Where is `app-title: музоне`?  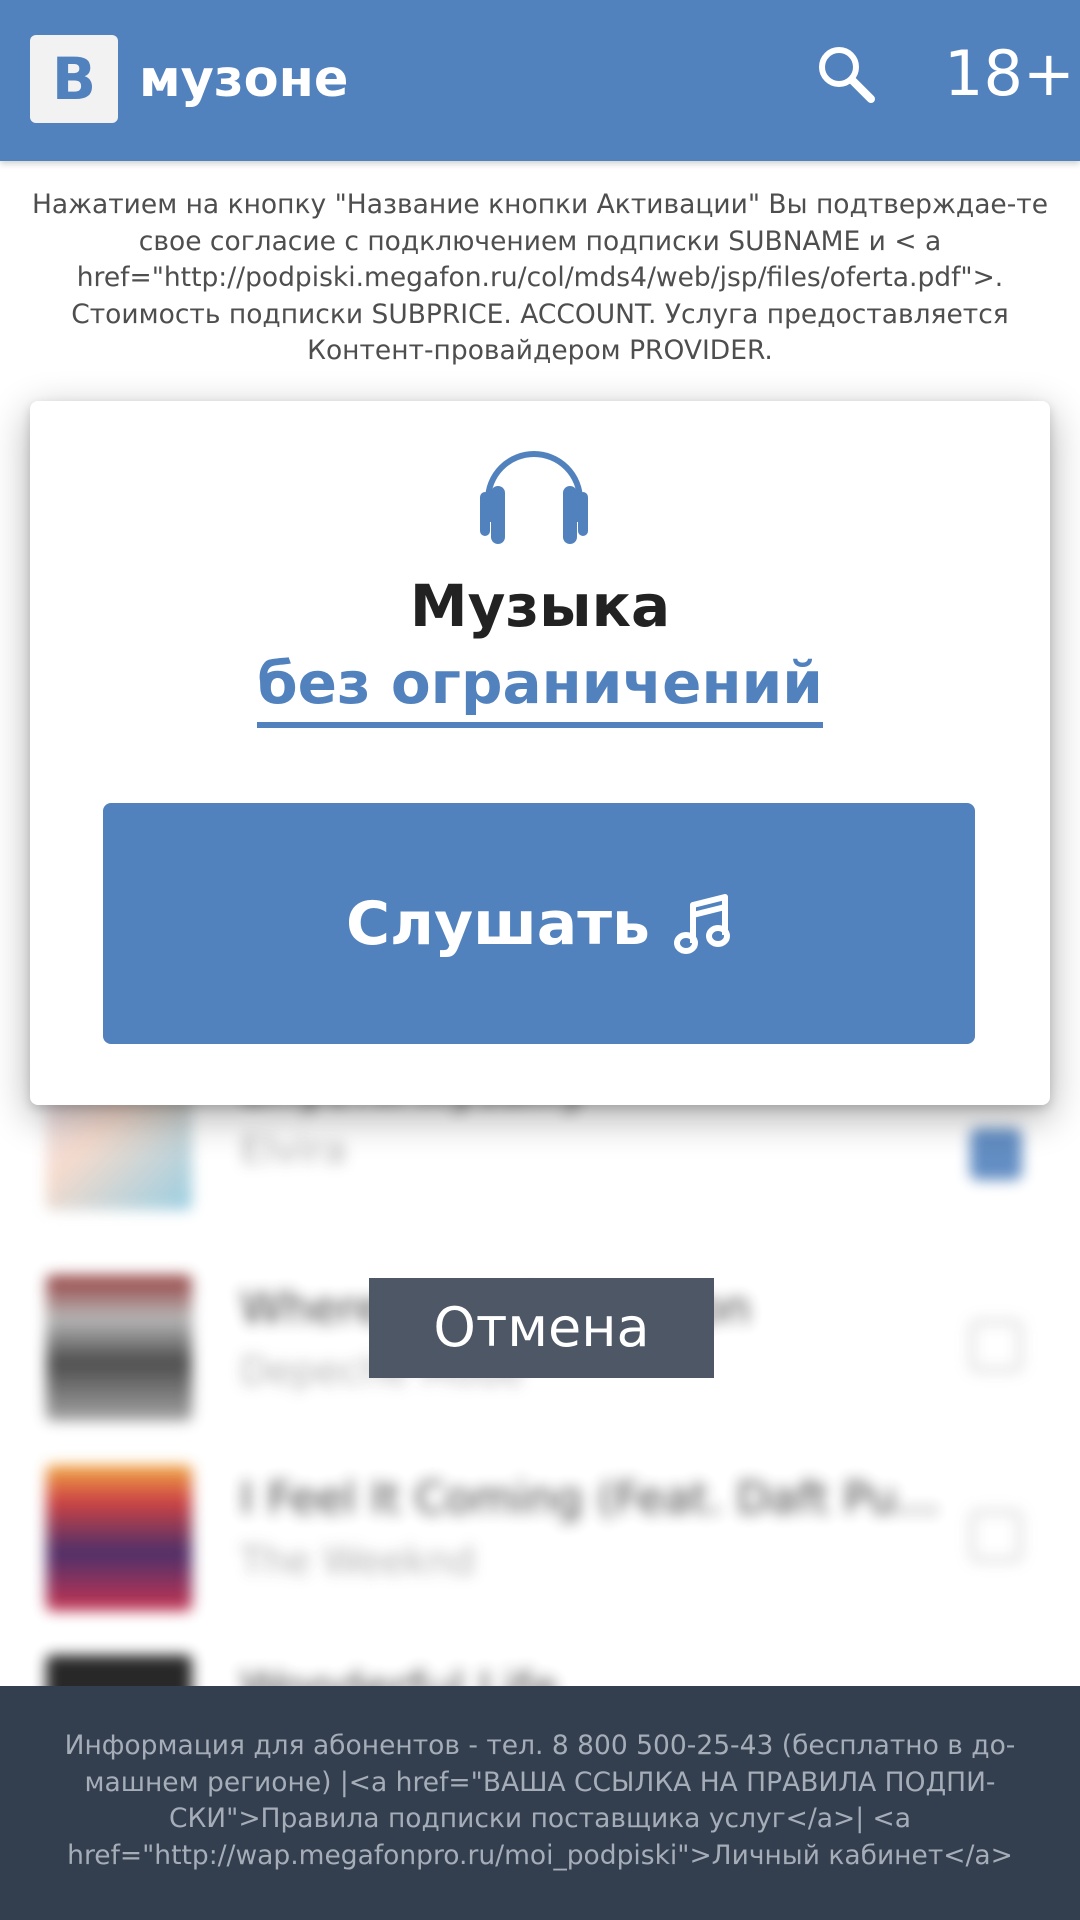 app-title: музоне is located at coordinates (243, 80).